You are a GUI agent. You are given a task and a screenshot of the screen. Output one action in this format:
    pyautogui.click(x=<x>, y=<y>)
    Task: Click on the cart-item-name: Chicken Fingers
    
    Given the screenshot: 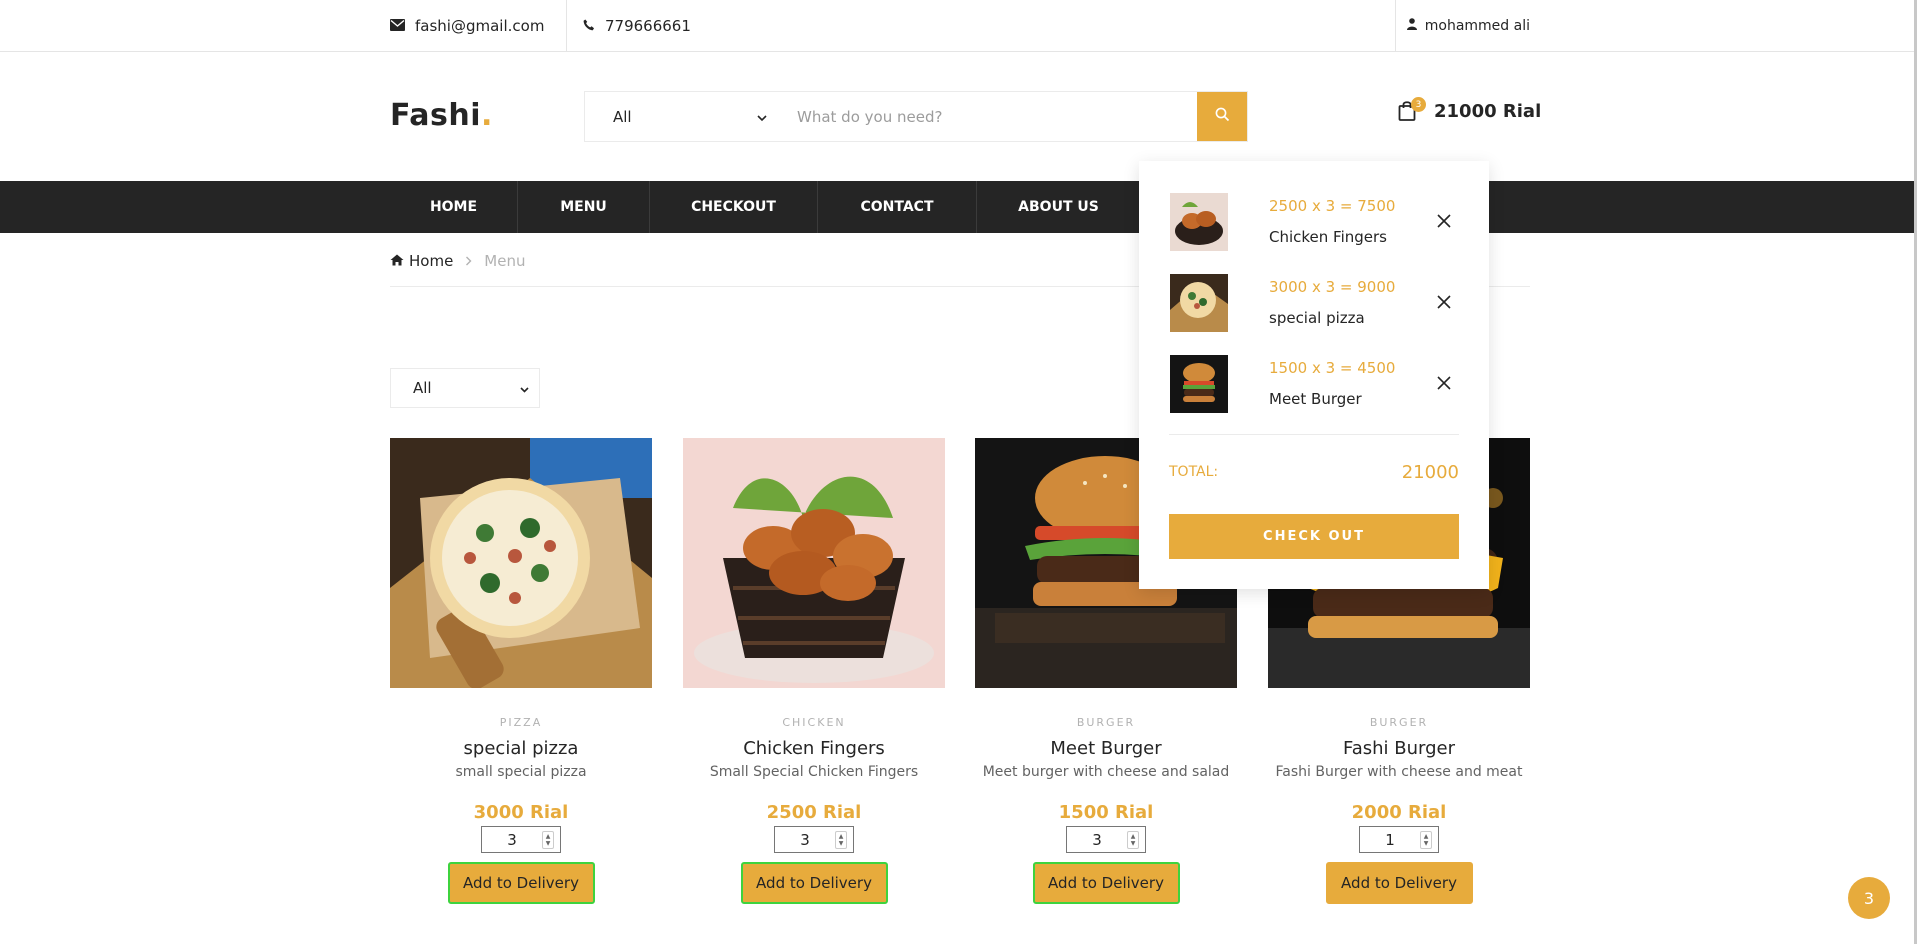 What is the action you would take?
    pyautogui.click(x=1328, y=237)
    